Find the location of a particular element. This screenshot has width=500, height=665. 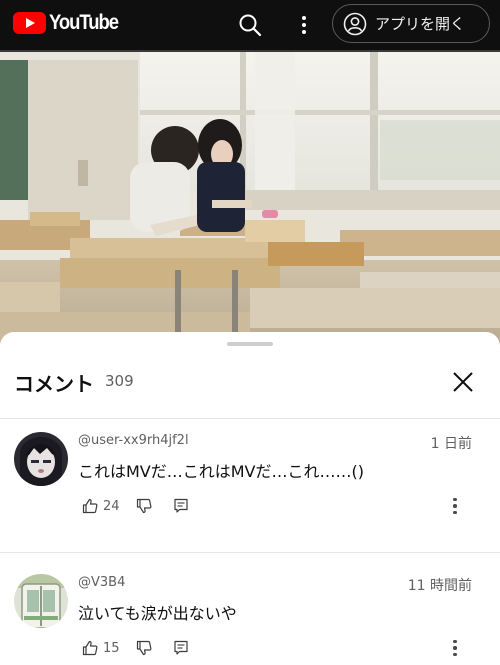

video-top-border is located at coordinates (250, 51).